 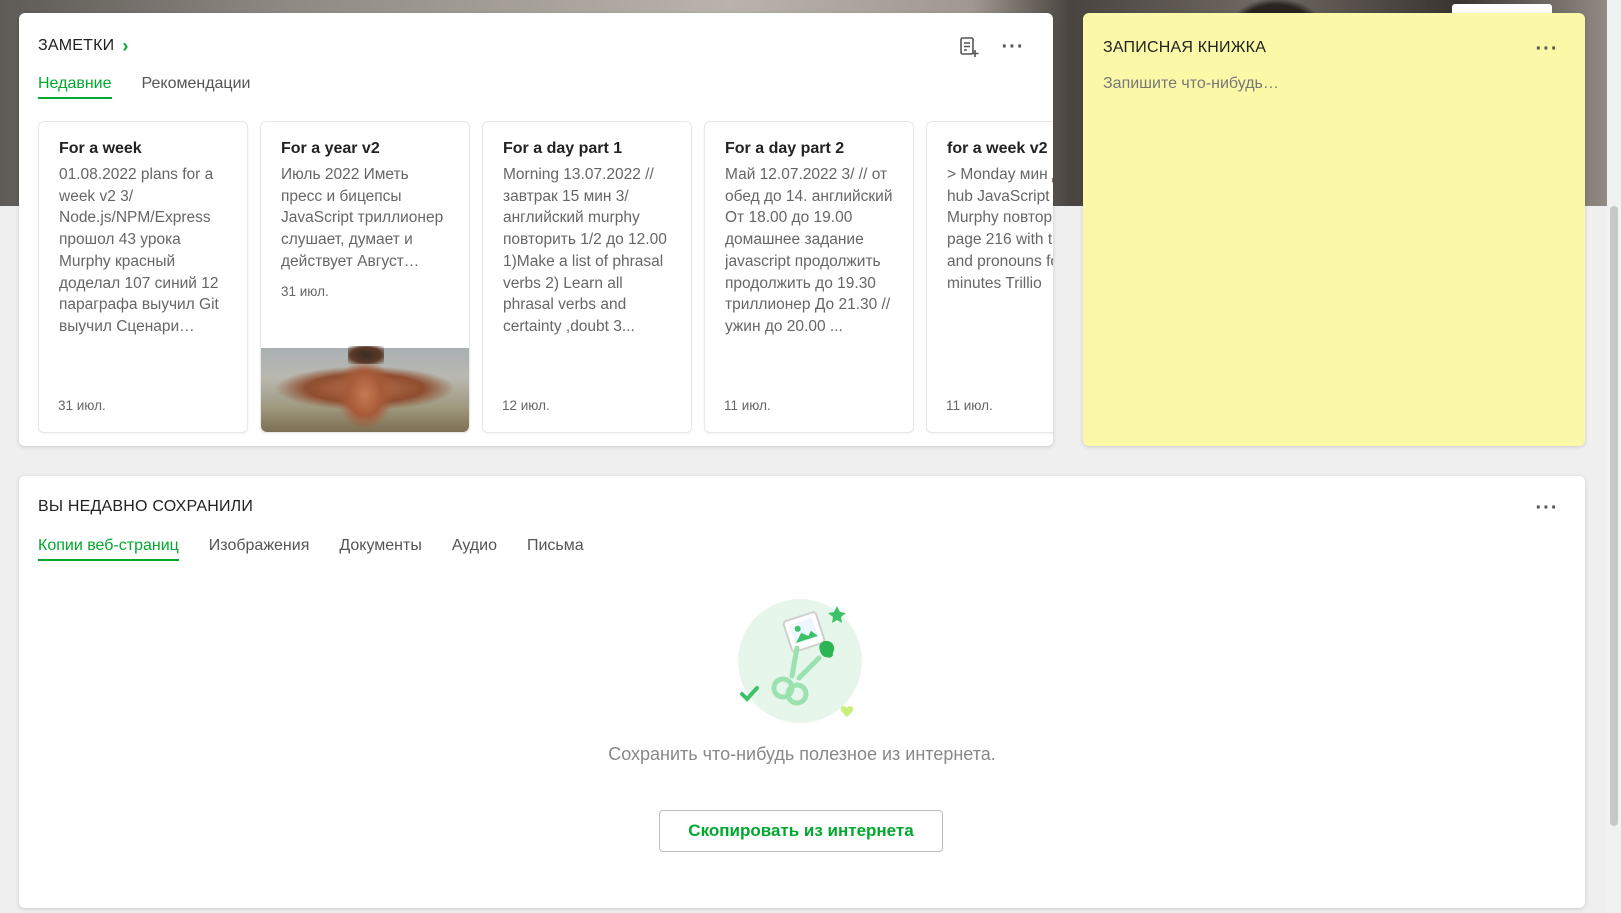 I want to click on notes-tabs: Недавние Рекомендации, so click(x=144, y=87).